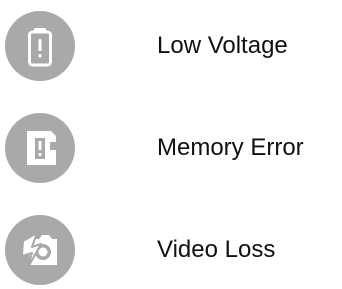  What do you see at coordinates (222, 45) in the screenshot?
I see `legend-label: Low Voltage` at bounding box center [222, 45].